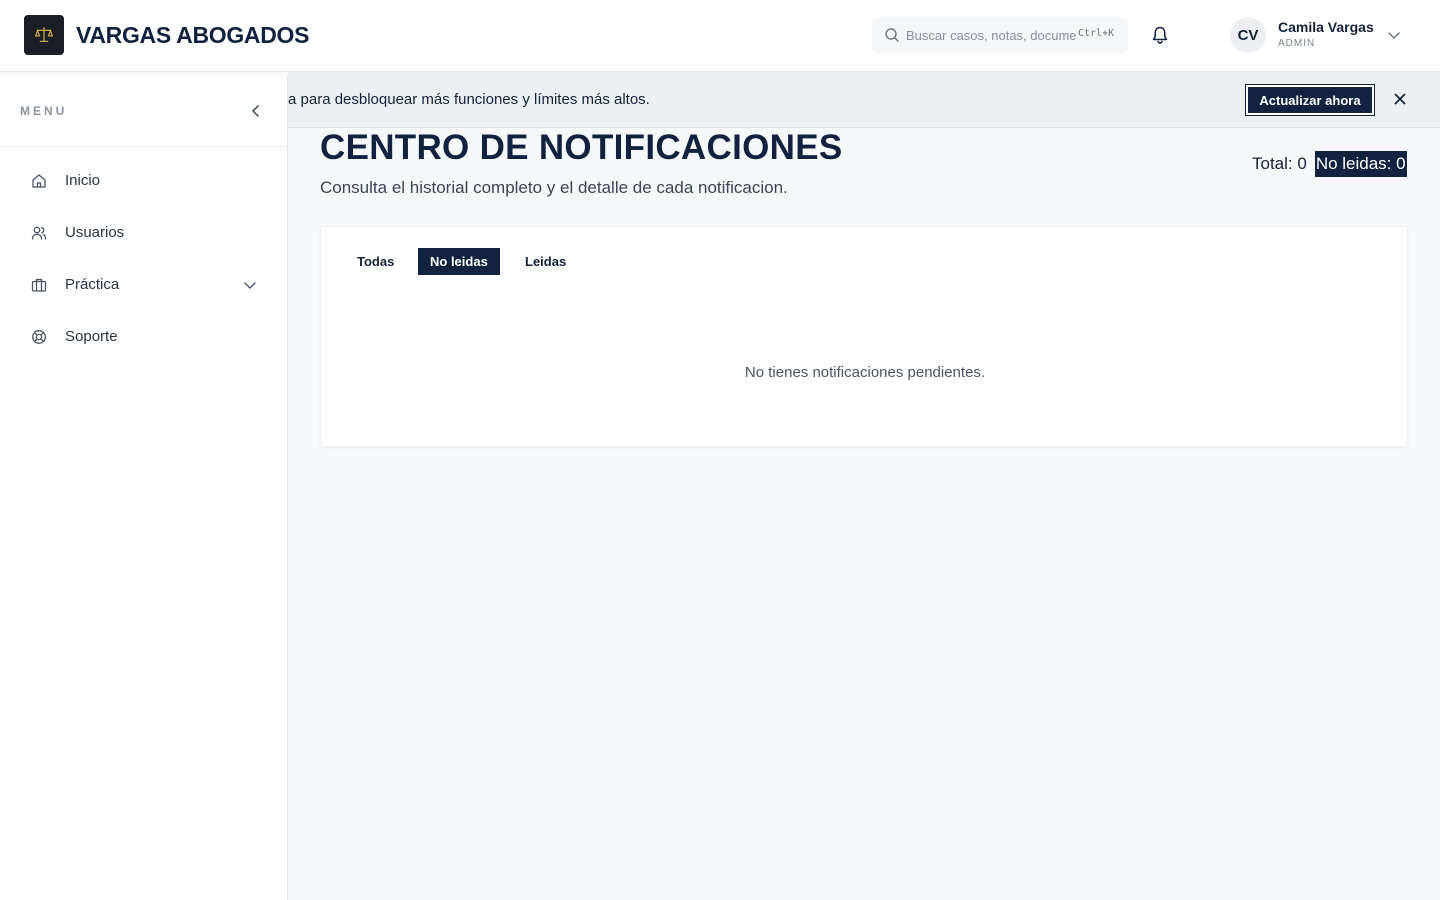  Describe the element at coordinates (459, 261) in the screenshot. I see `tab-no-leidas: No leidas` at that location.